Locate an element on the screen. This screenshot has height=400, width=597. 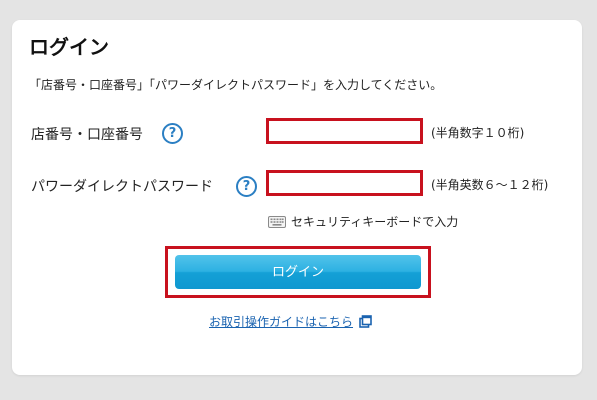
branch-account-input is located at coordinates (344, 131).